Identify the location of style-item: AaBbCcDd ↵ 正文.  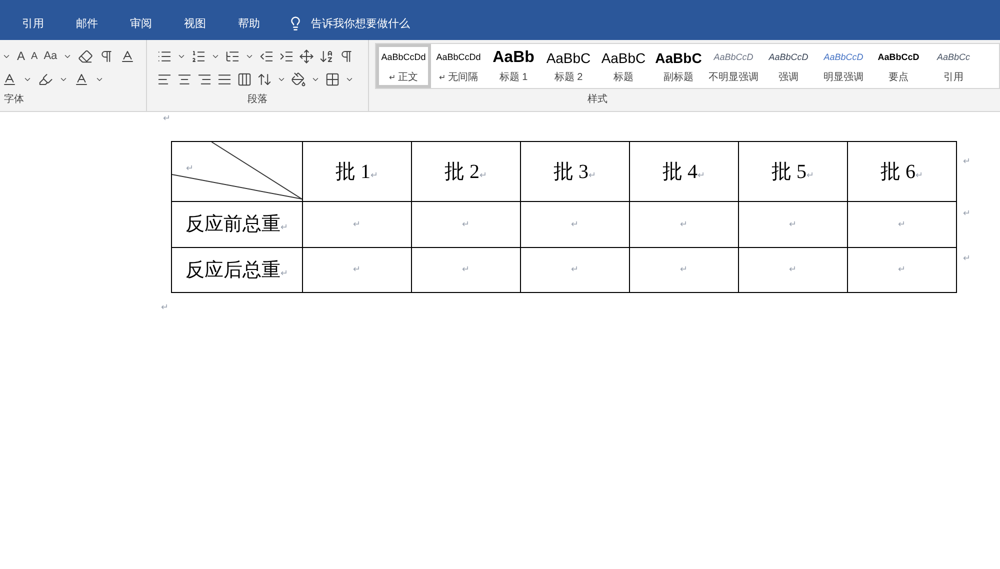
(403, 66).